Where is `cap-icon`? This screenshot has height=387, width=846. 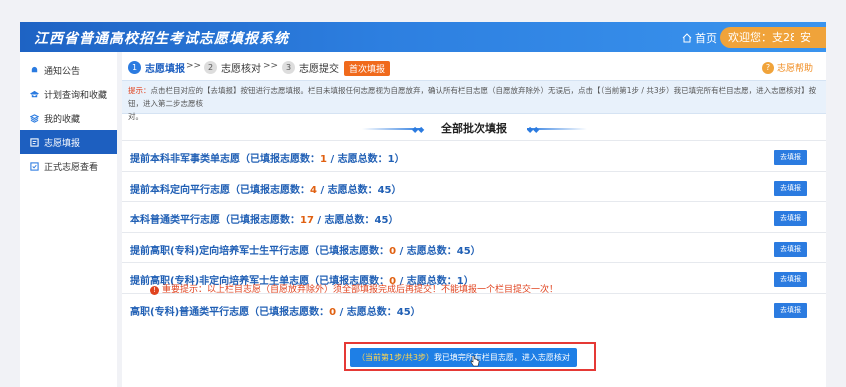 cap-icon is located at coordinates (34, 93).